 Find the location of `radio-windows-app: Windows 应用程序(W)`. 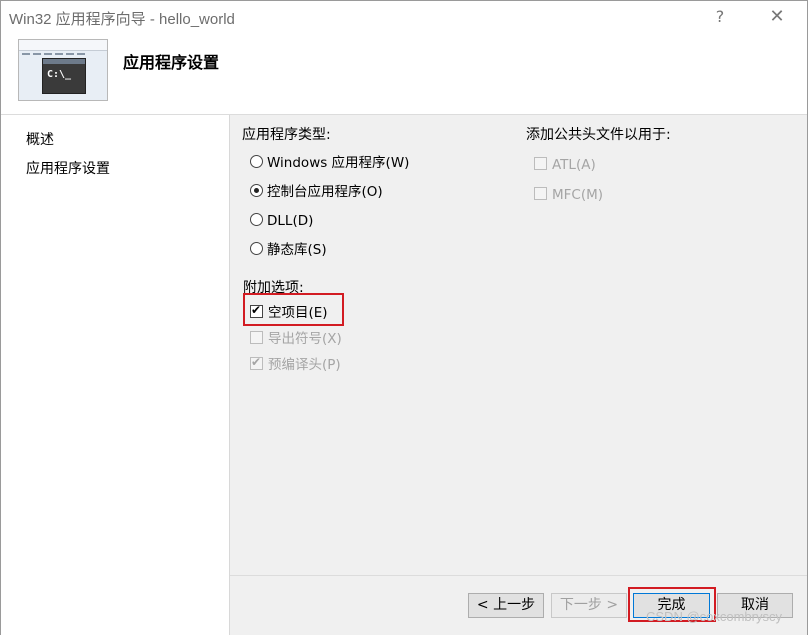

radio-windows-app: Windows 应用程序(W) is located at coordinates (329, 163).